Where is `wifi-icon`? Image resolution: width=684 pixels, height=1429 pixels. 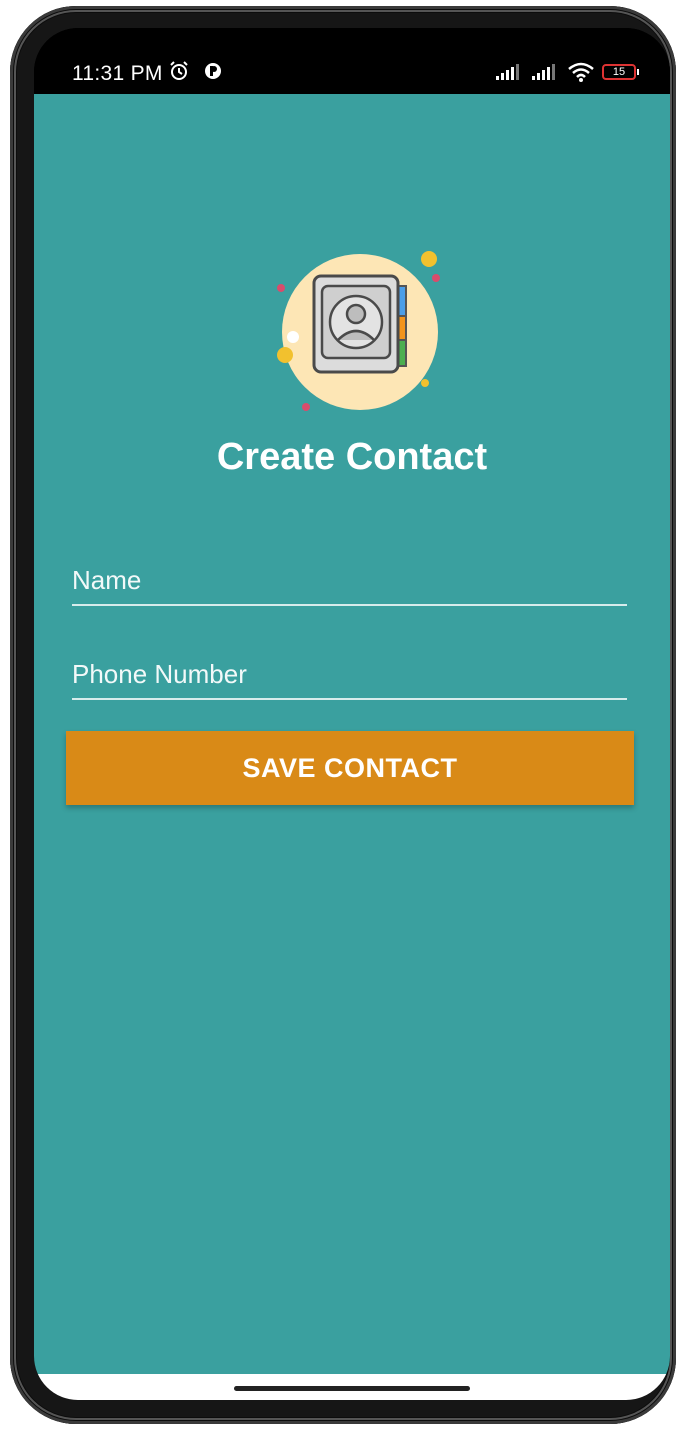
wifi-icon is located at coordinates (581, 72).